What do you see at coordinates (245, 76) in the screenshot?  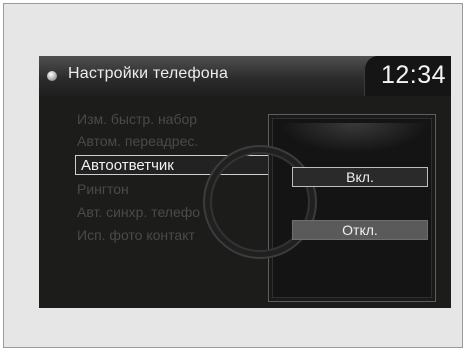 I see `header-bar: Настройки телефона 12:34` at bounding box center [245, 76].